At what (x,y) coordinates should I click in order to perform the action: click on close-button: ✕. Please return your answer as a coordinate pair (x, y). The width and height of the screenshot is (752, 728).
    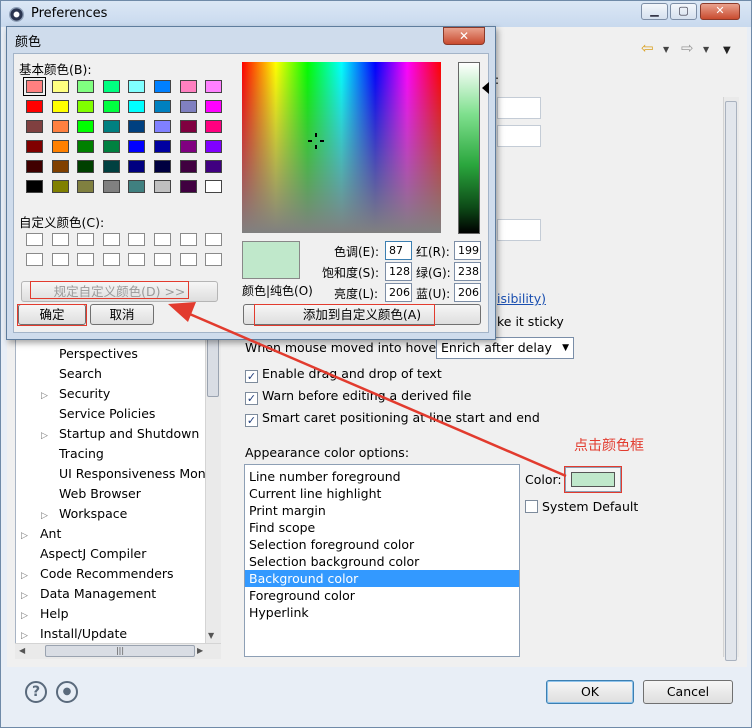
    Looking at the image, I should click on (720, 11).